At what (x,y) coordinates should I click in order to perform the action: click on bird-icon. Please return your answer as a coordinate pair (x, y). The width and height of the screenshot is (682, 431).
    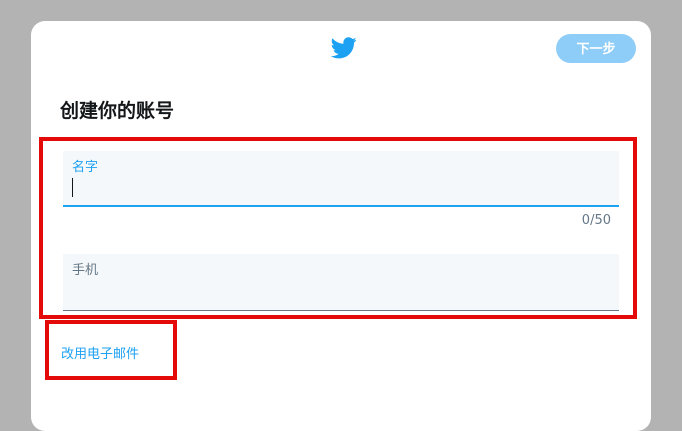
    Looking at the image, I should click on (344, 48).